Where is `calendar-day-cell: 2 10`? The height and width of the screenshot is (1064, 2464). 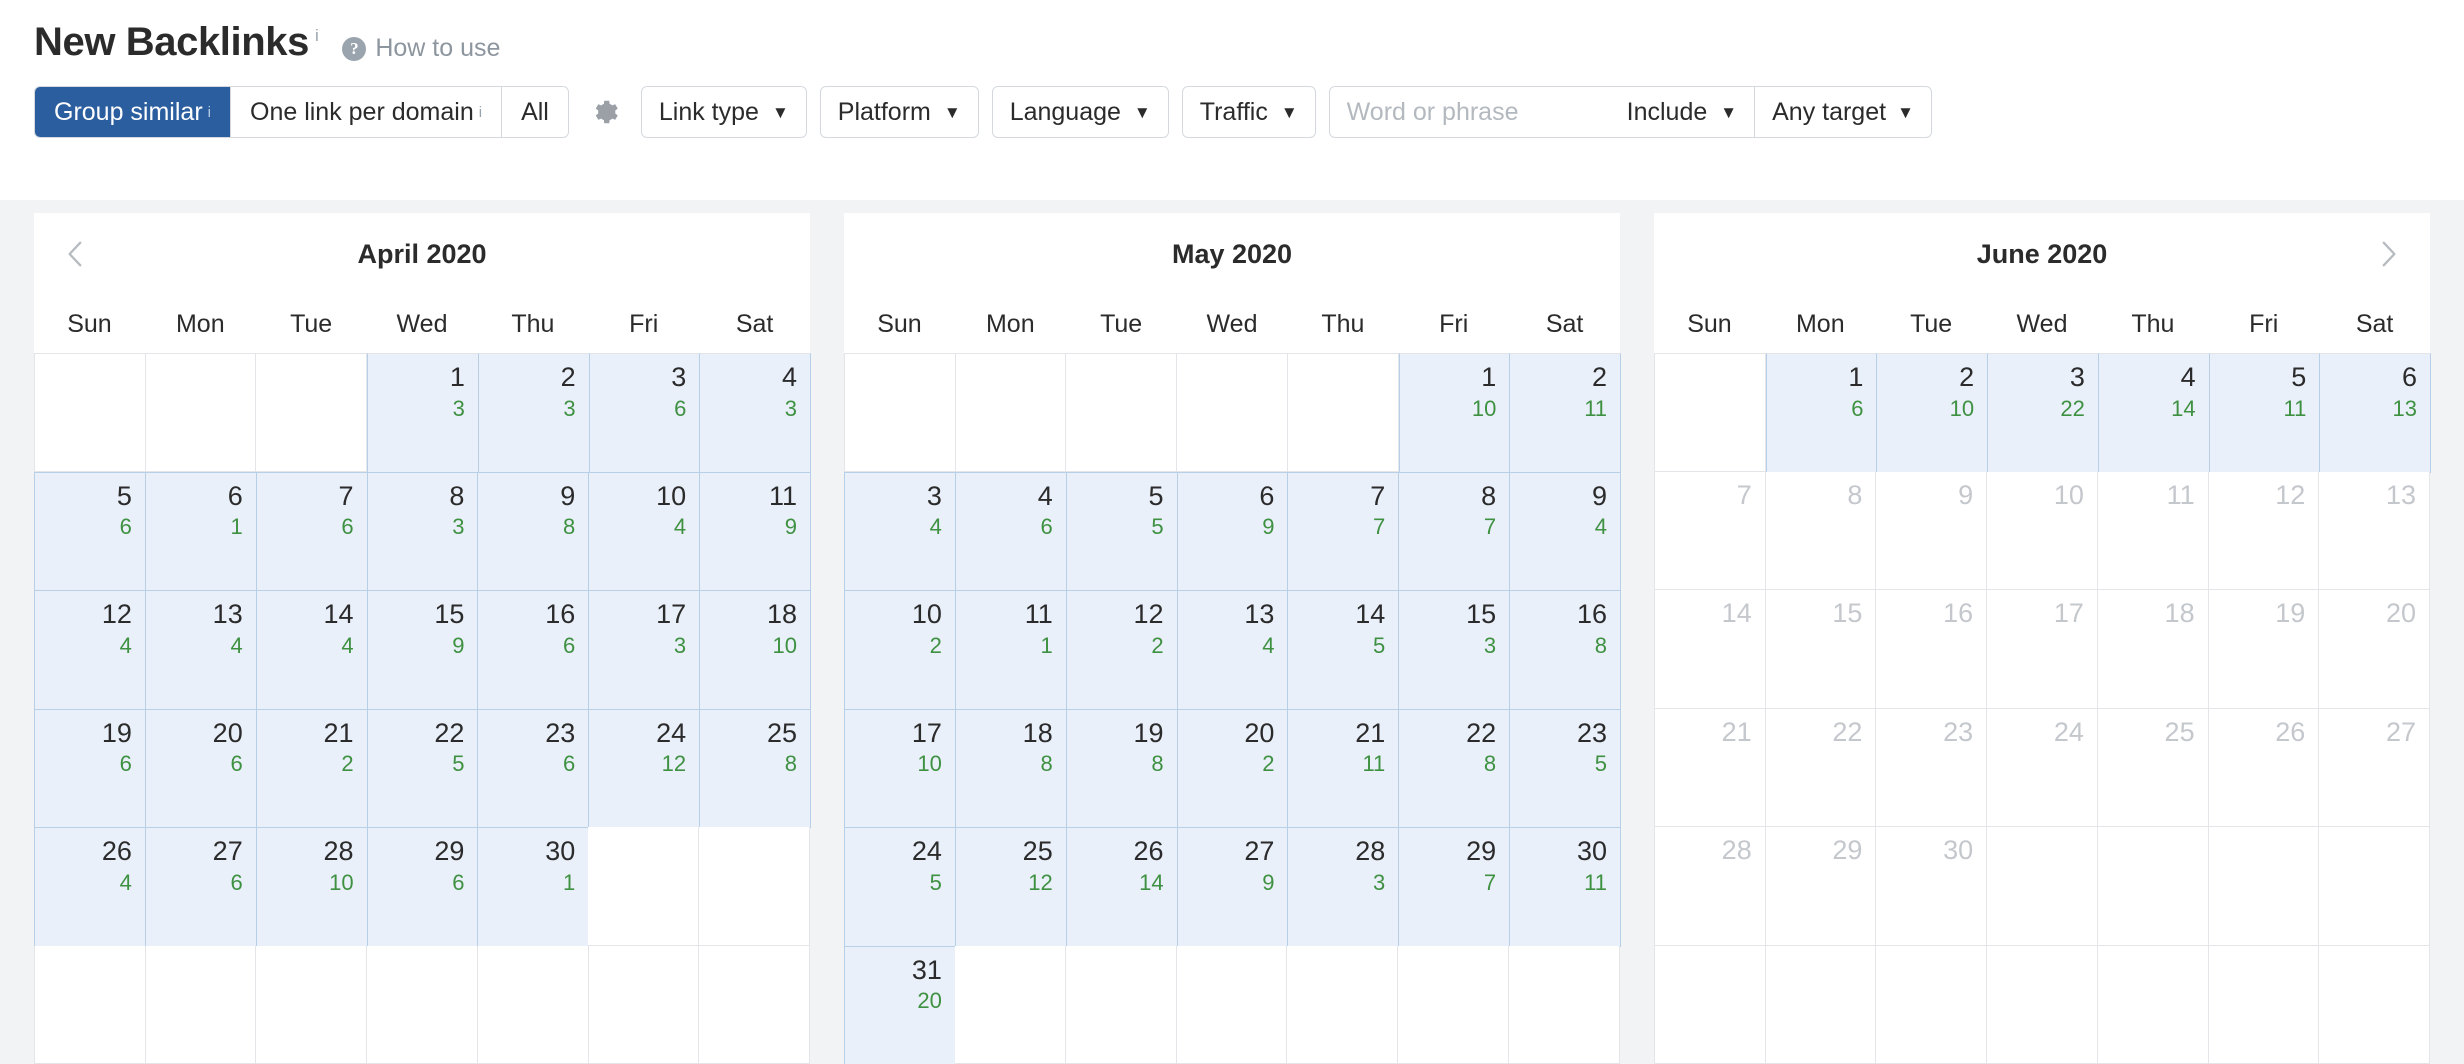 calendar-day-cell: 2 10 is located at coordinates (1932, 413).